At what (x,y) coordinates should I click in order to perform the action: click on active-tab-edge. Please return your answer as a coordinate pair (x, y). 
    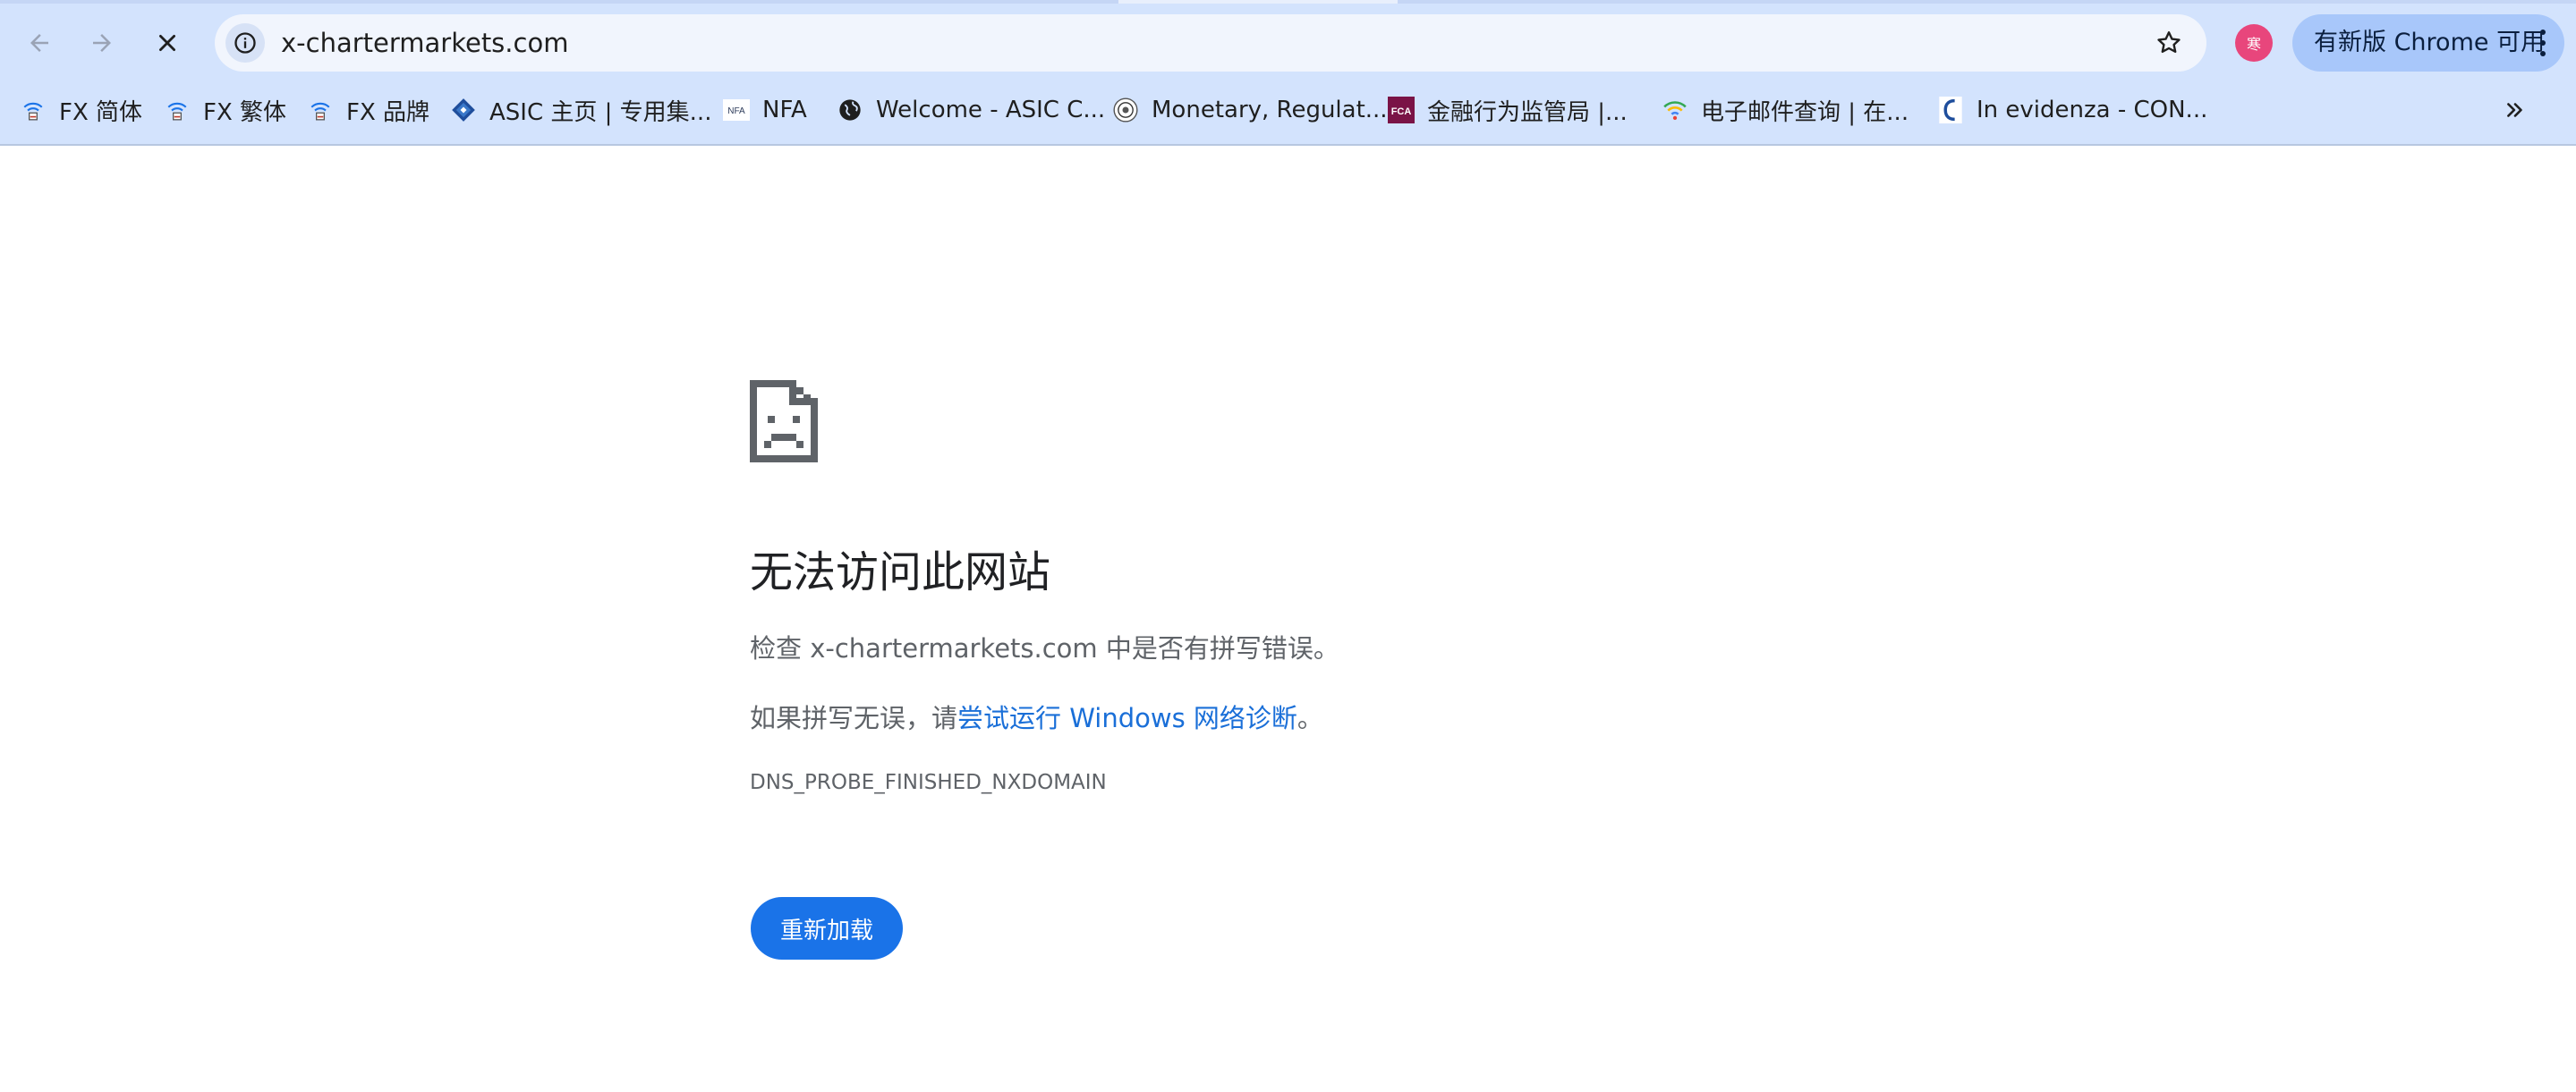
    Looking at the image, I should click on (1258, 2).